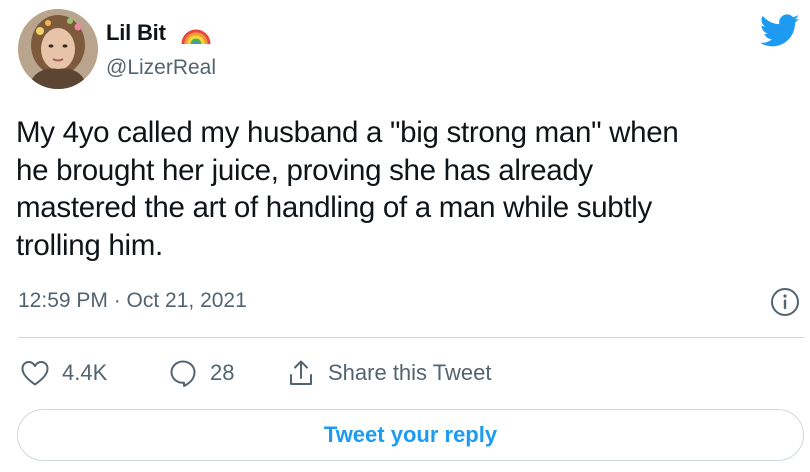 Image resolution: width=810 pixels, height=472 pixels. Describe the element at coordinates (196, 37) in the screenshot. I see `rainbow-icon` at that location.